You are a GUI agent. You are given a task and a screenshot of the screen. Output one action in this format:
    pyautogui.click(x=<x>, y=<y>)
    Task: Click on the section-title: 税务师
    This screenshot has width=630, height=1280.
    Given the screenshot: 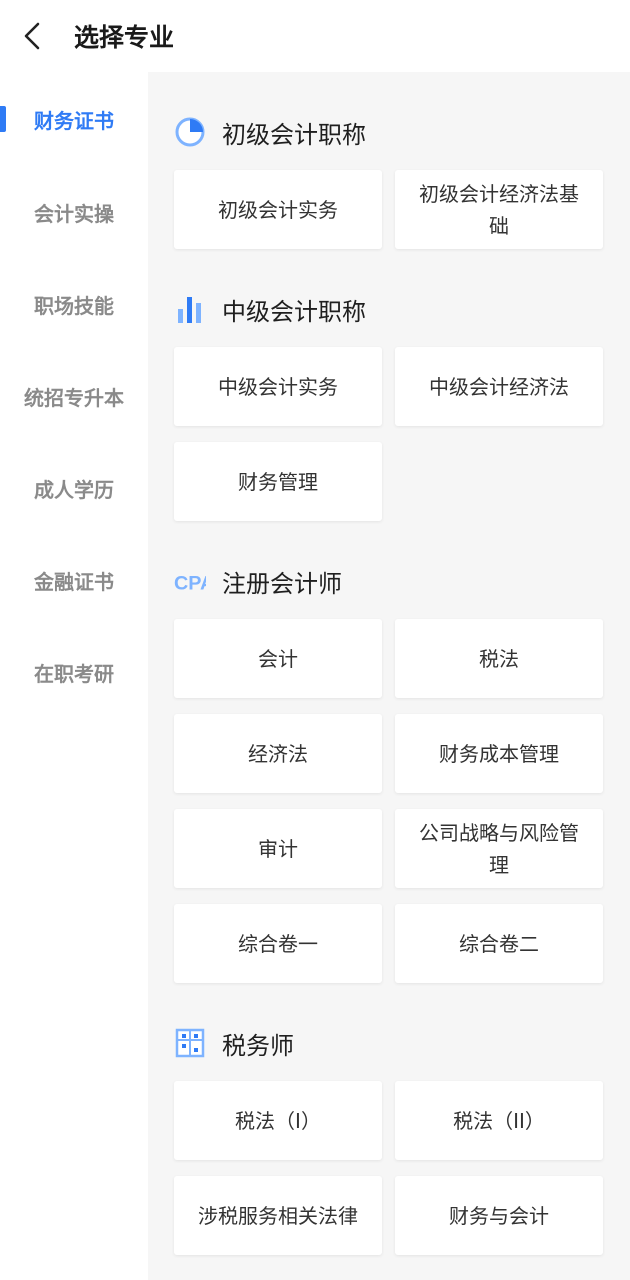 What is the action you would take?
    pyautogui.click(x=258, y=1045)
    